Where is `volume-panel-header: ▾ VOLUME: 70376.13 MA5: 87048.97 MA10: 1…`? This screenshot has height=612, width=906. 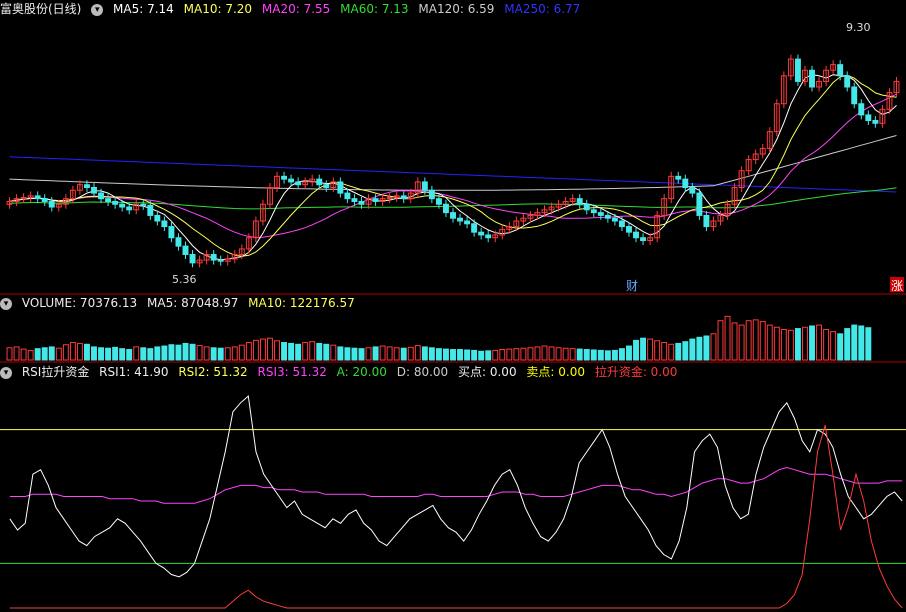
volume-panel-header: ▾ VOLUME: 70376.13 MA5: 87048.97 MA10: 1… is located at coordinates (180, 303).